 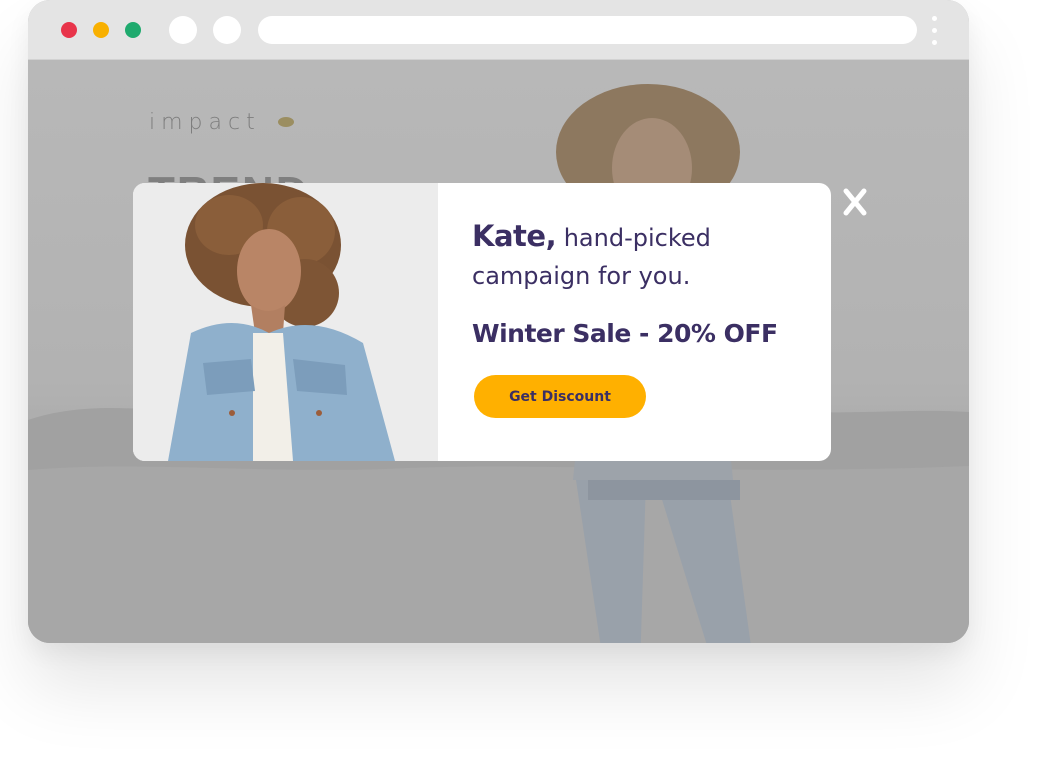 I want to click on kebab-menu-icon, so click(x=934, y=31).